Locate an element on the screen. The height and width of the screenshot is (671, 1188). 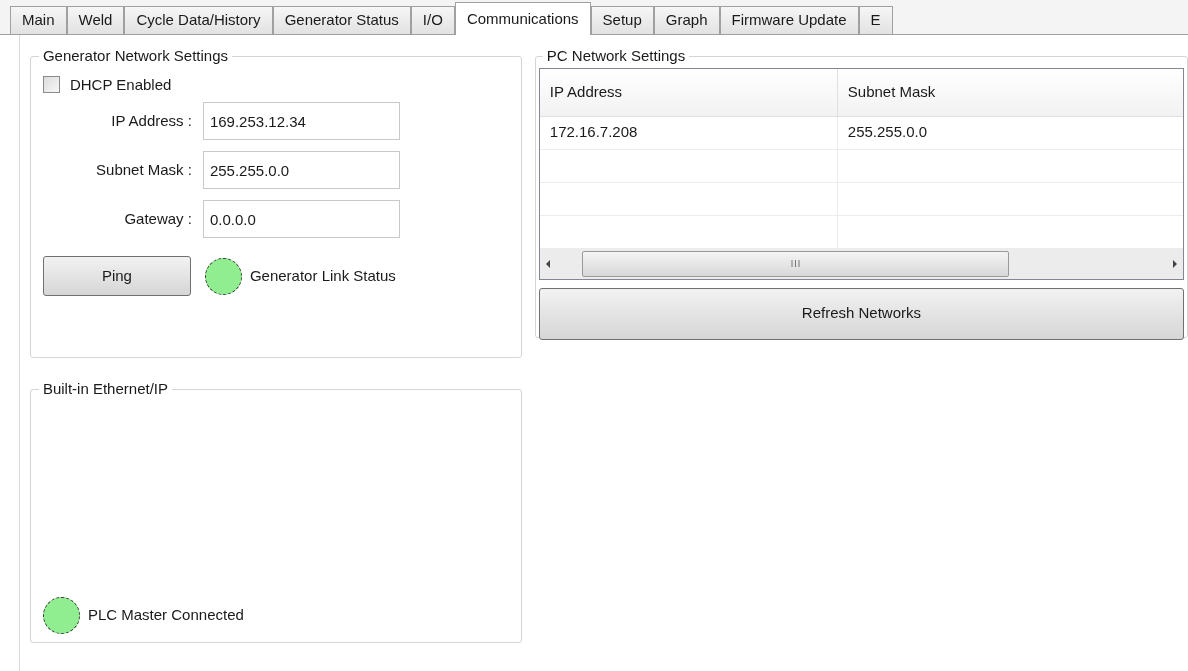
input-field: 0.0.0.0 is located at coordinates (301, 219).